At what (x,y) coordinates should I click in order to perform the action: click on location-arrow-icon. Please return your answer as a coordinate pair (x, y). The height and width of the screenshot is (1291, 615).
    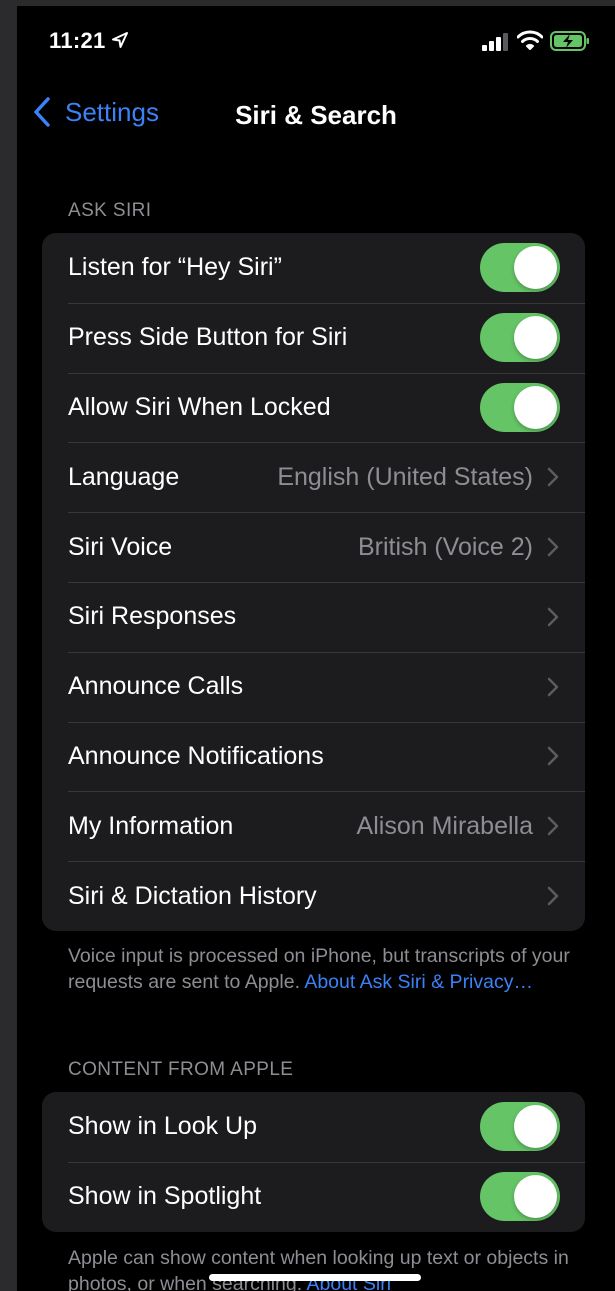
    Looking at the image, I should click on (120, 40).